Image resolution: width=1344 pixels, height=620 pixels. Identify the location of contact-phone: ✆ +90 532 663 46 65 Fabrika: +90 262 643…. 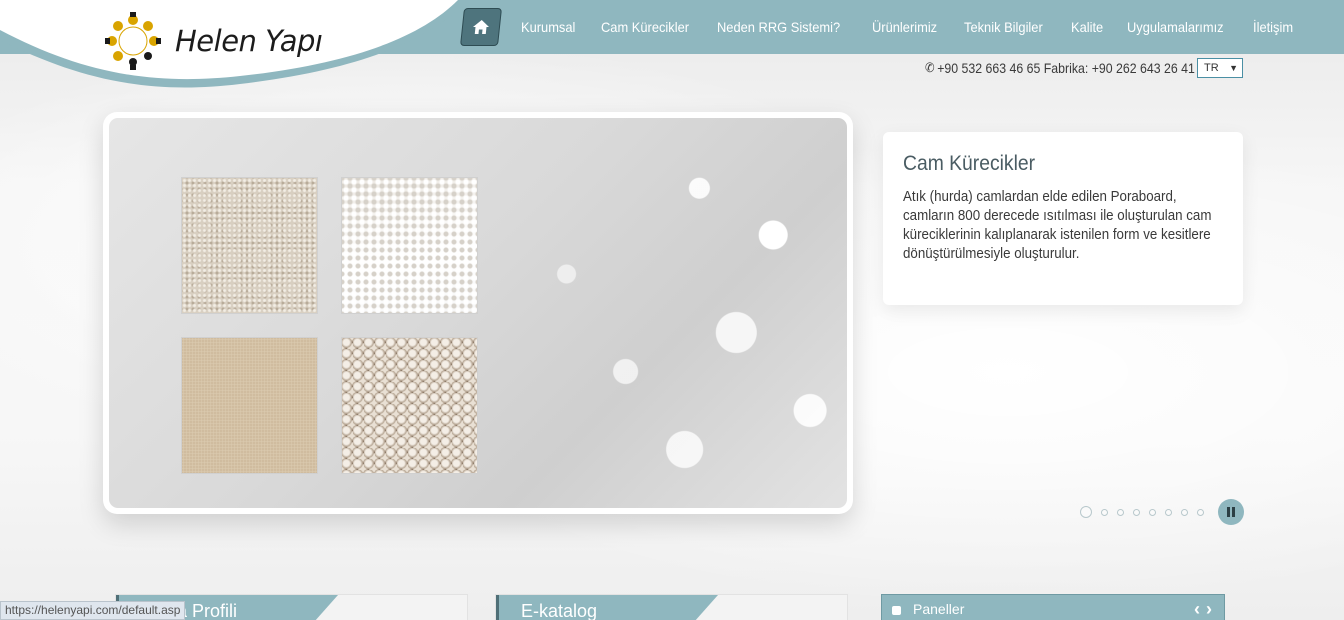
(1060, 68).